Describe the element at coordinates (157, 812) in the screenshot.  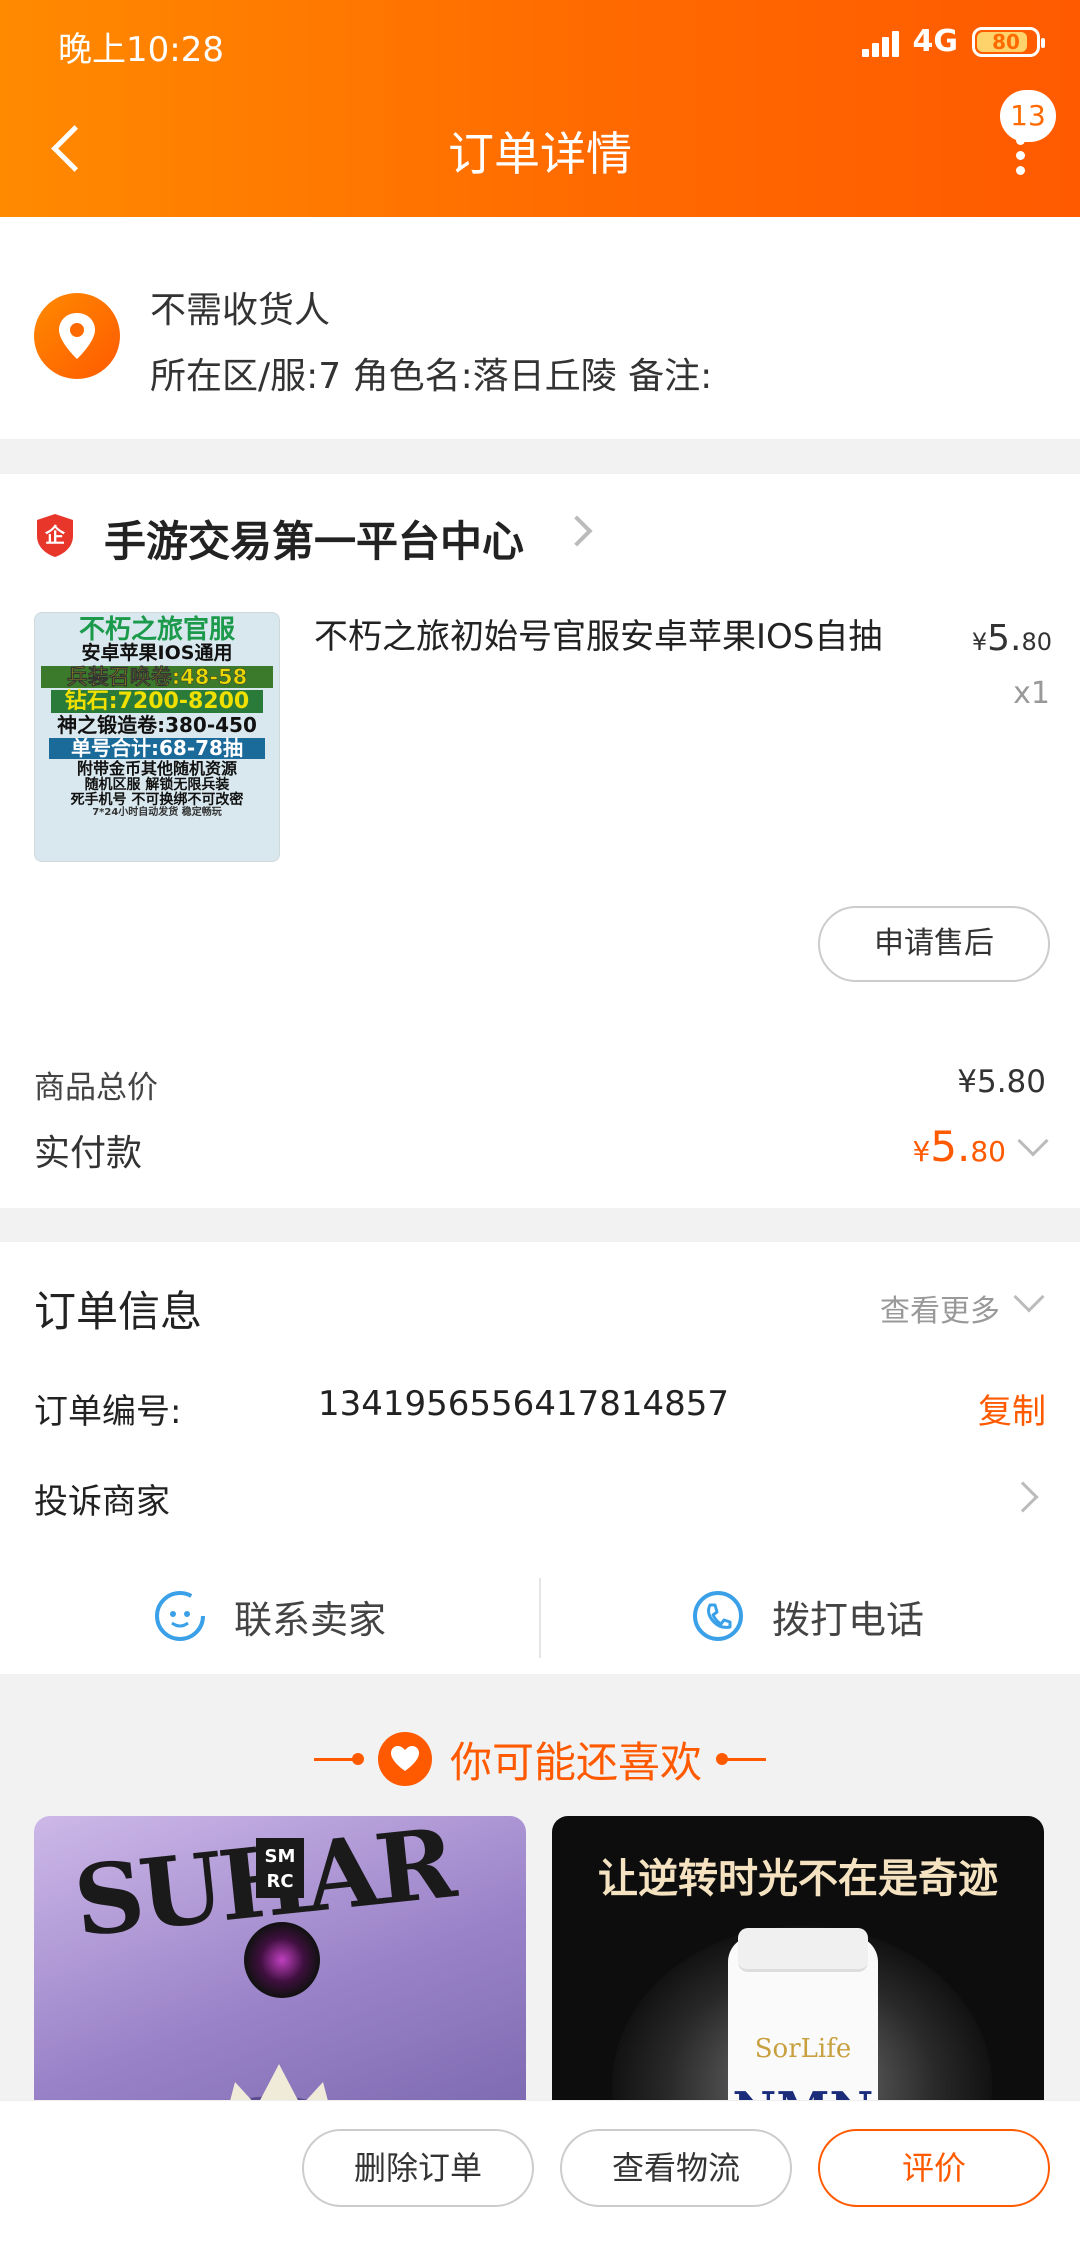
I see `img-line: 7*24小时自动发货 稳定畅玩` at that location.